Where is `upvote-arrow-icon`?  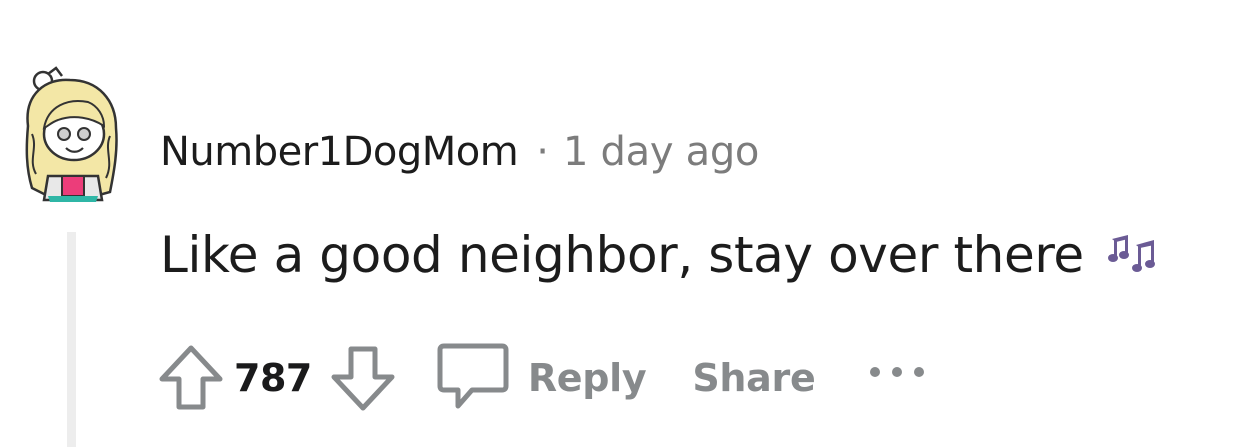 upvote-arrow-icon is located at coordinates (191, 377).